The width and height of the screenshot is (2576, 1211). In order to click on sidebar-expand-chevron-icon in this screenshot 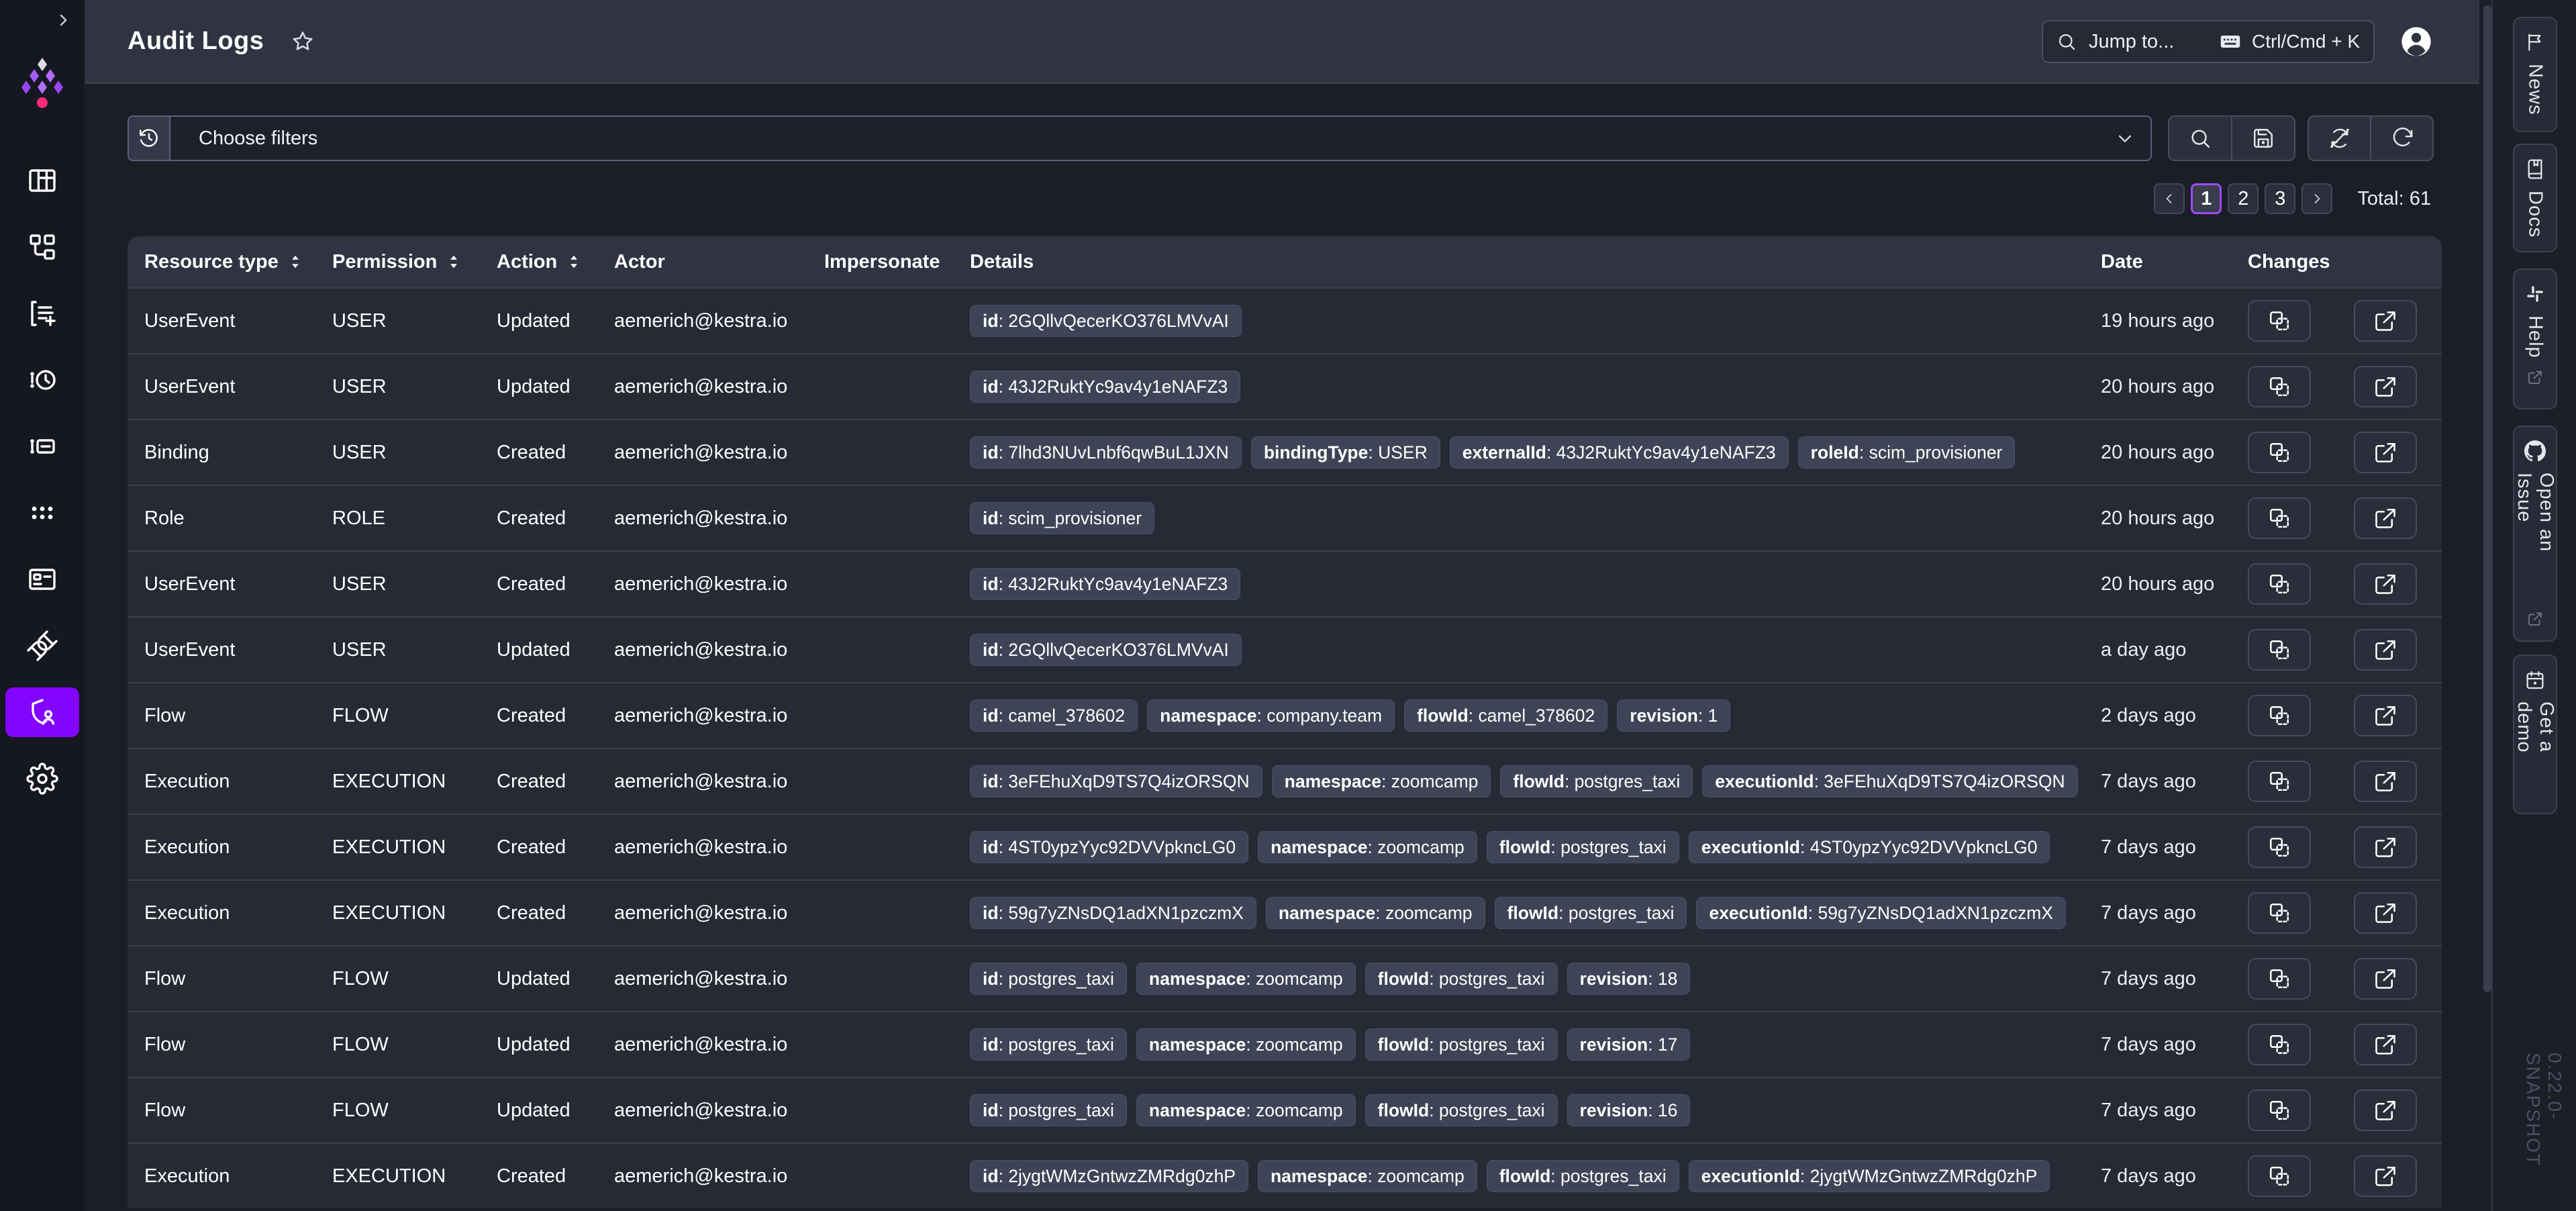, I will do `click(63, 20)`.